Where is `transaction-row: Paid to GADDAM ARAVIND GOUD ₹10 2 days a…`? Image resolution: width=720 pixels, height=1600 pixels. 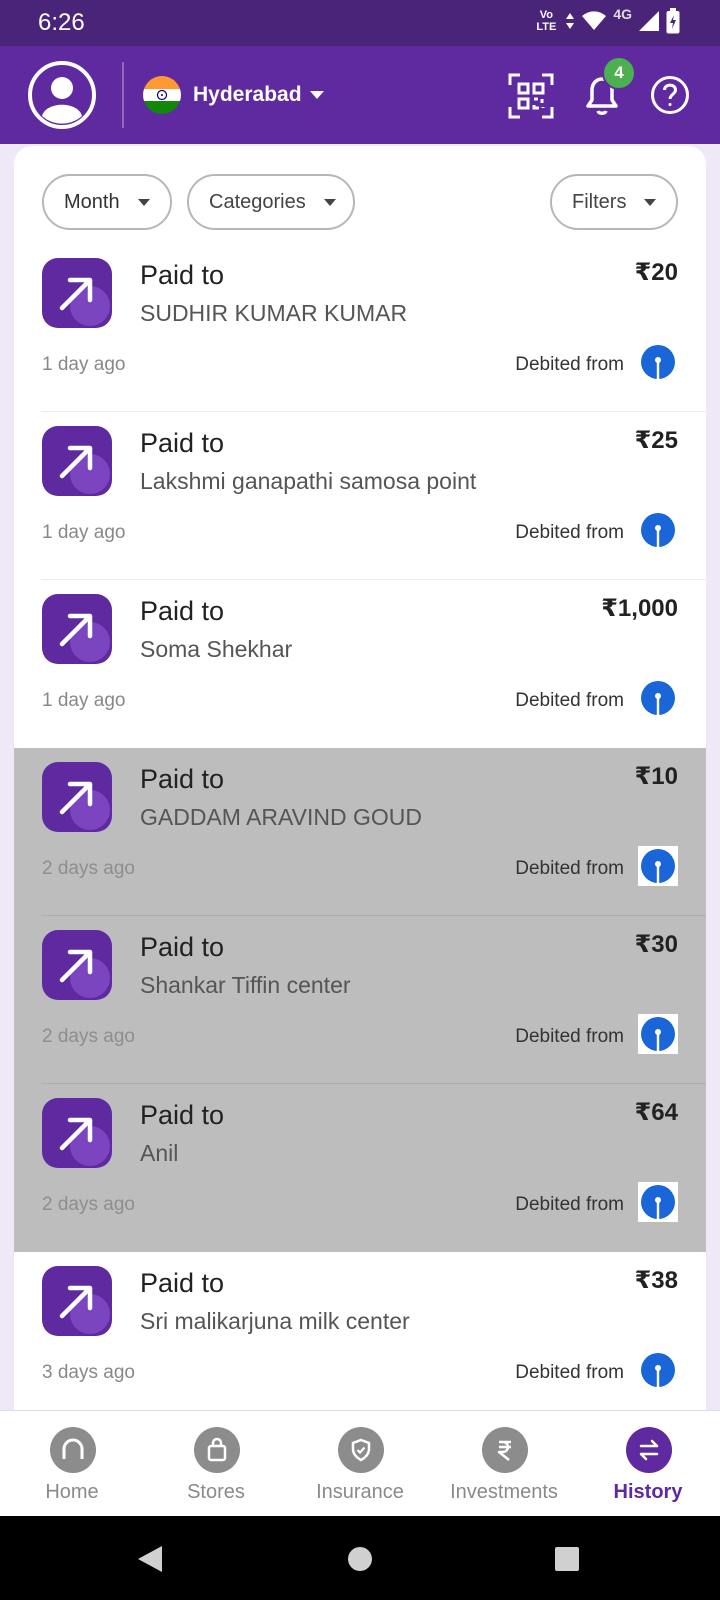 transaction-row: Paid to GADDAM ARAVIND GOUD ₹10 2 days a… is located at coordinates (360, 832).